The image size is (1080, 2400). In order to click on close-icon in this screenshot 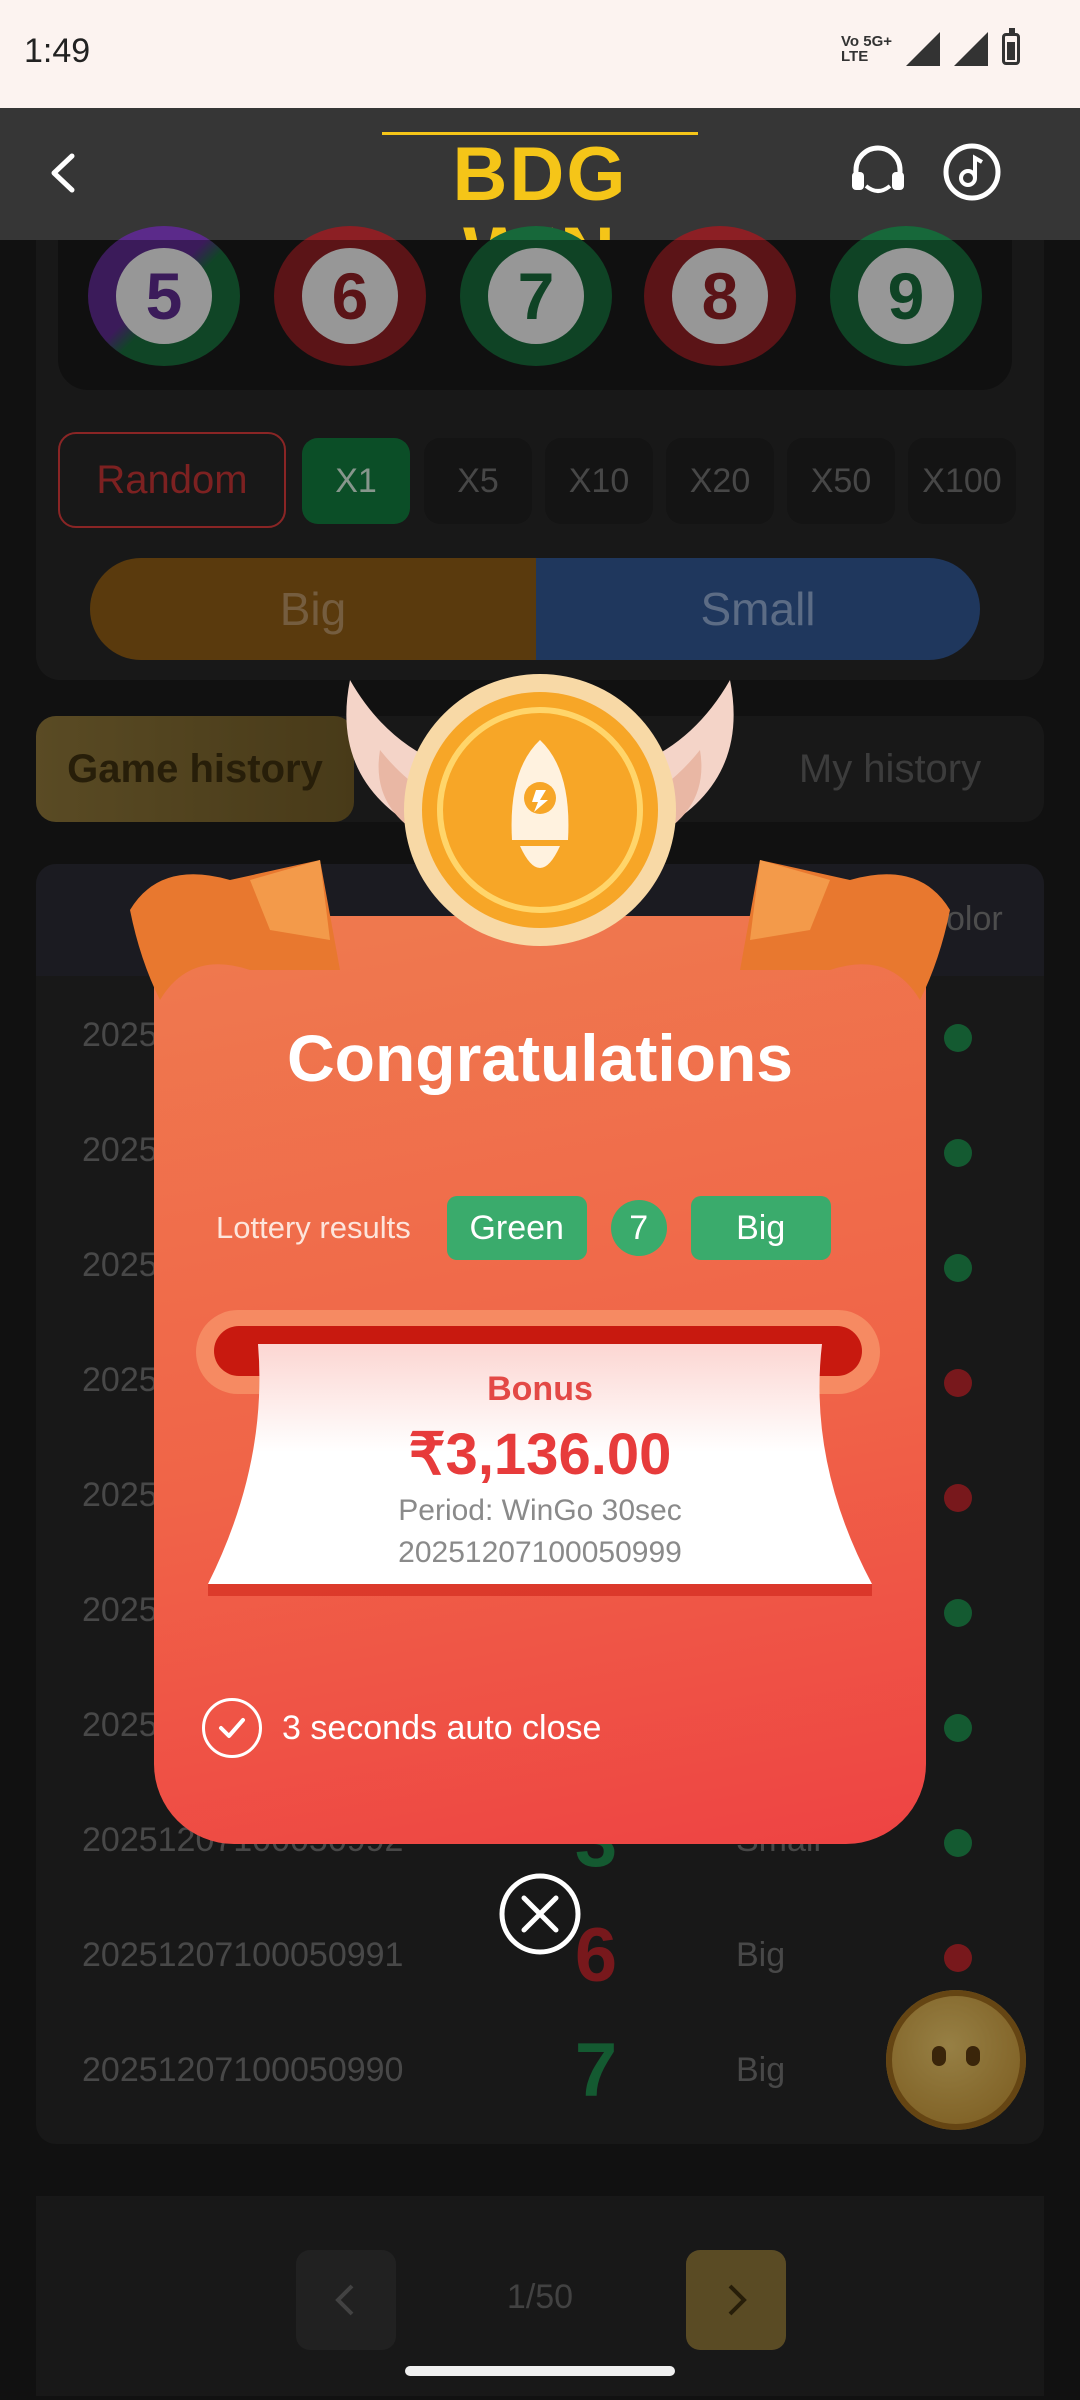, I will do `click(540, 1914)`.